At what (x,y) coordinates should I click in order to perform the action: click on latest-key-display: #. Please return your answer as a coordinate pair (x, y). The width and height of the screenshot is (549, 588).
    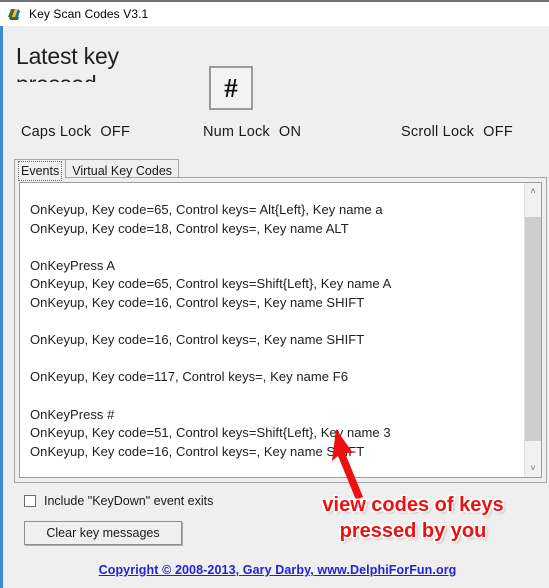
    Looking at the image, I should click on (231, 88).